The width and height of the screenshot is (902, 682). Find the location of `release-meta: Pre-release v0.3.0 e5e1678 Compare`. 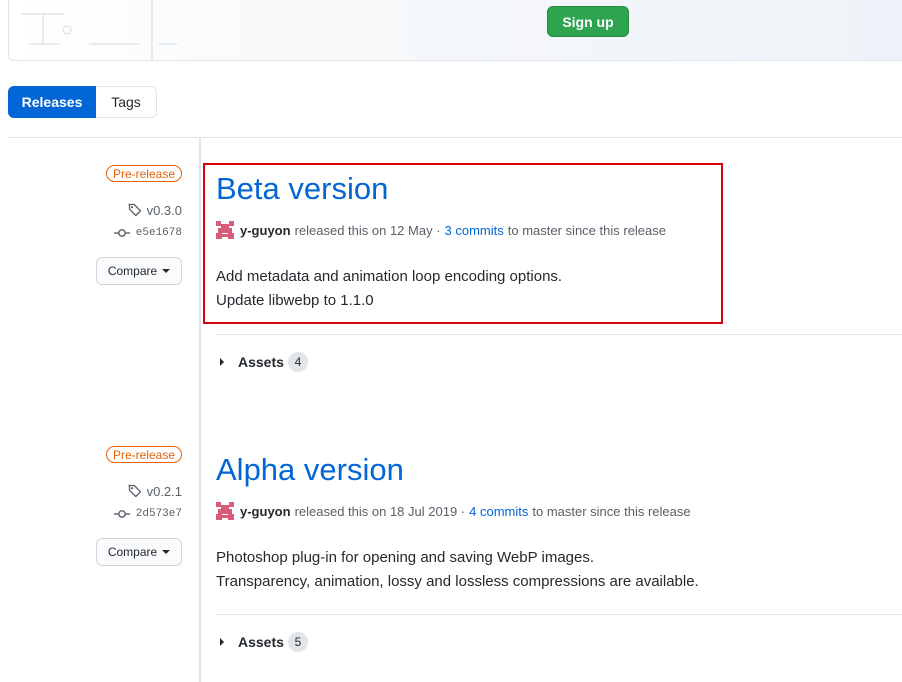

release-meta: Pre-release v0.3.0 e5e1678 Compare is located at coordinates (139, 225).